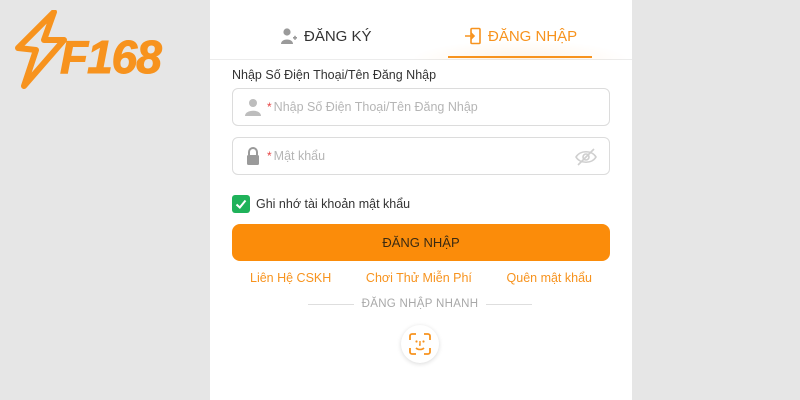 Image resolution: width=800 pixels, height=400 pixels. I want to click on lock-icon, so click(253, 156).